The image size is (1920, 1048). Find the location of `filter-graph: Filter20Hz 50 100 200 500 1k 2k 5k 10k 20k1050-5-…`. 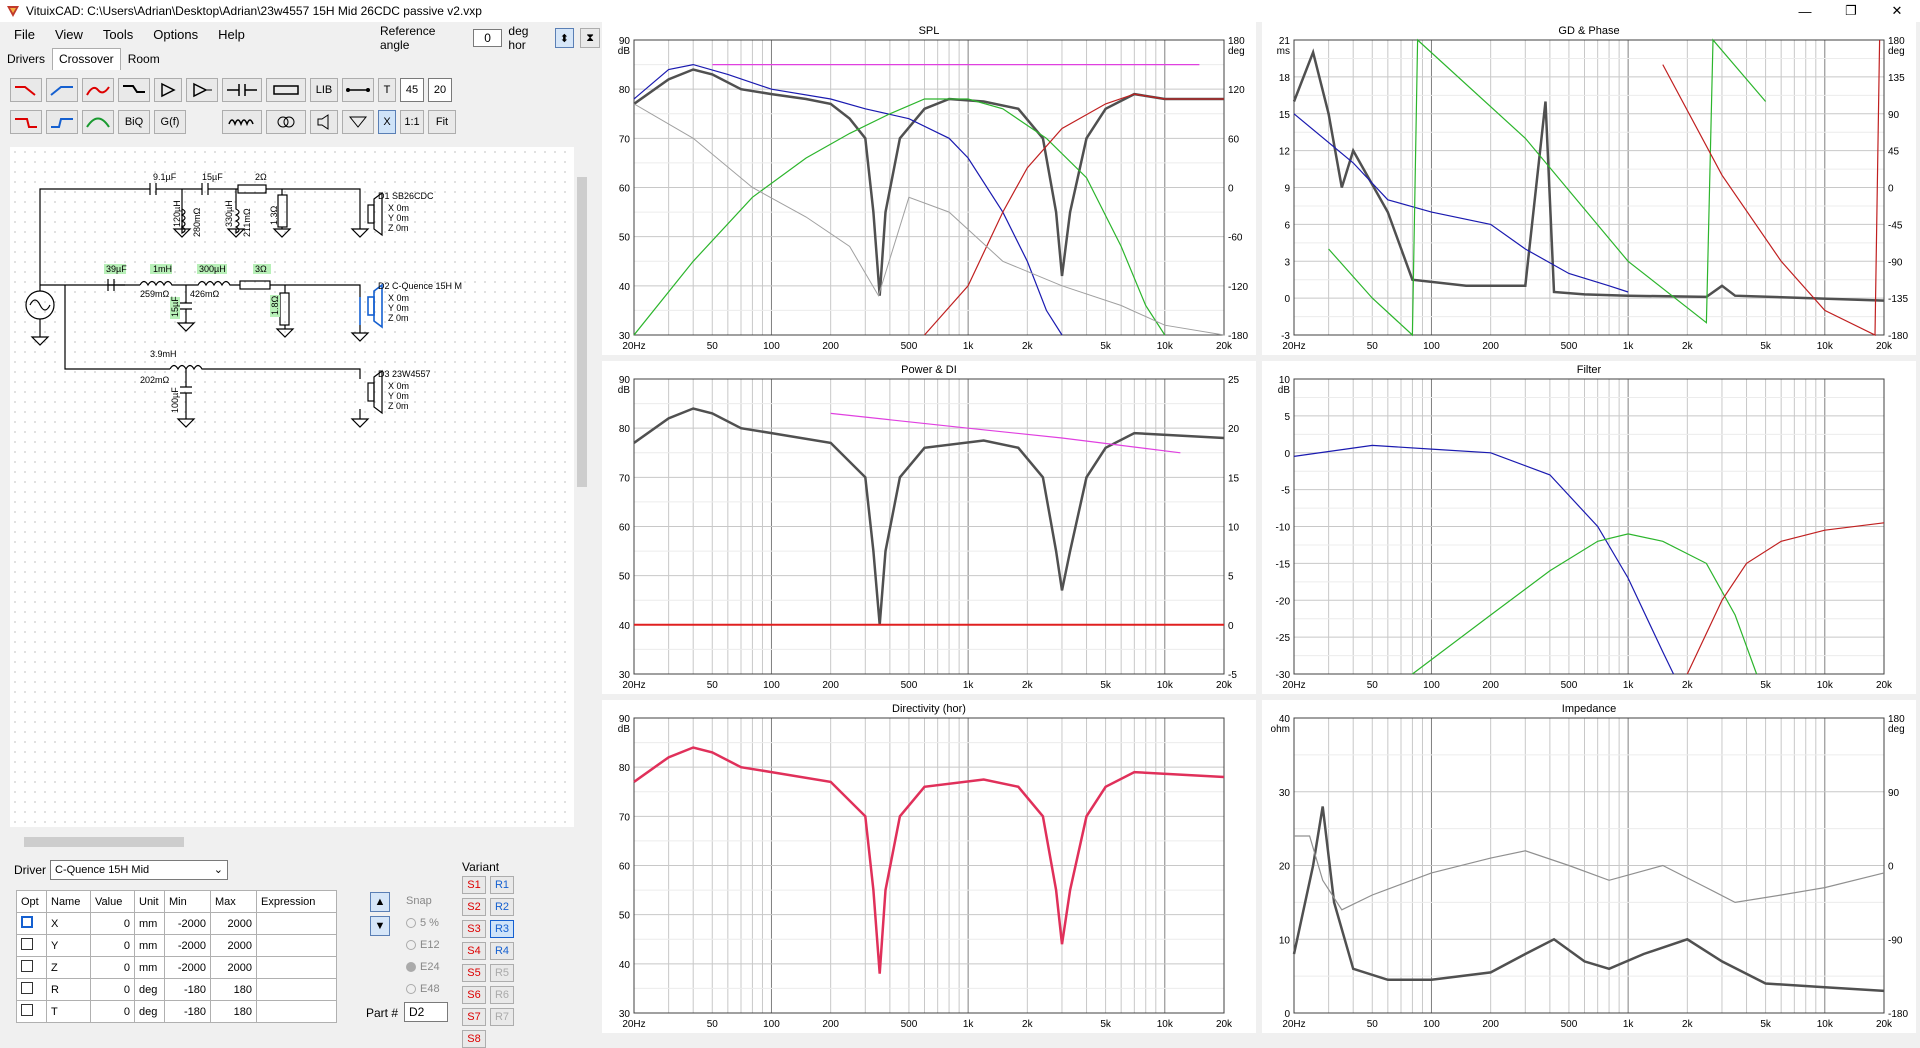

filter-graph: Filter20Hz 50 100 200 500 1k 2k 5k 10k 20k1050-5-… is located at coordinates (1589, 527).